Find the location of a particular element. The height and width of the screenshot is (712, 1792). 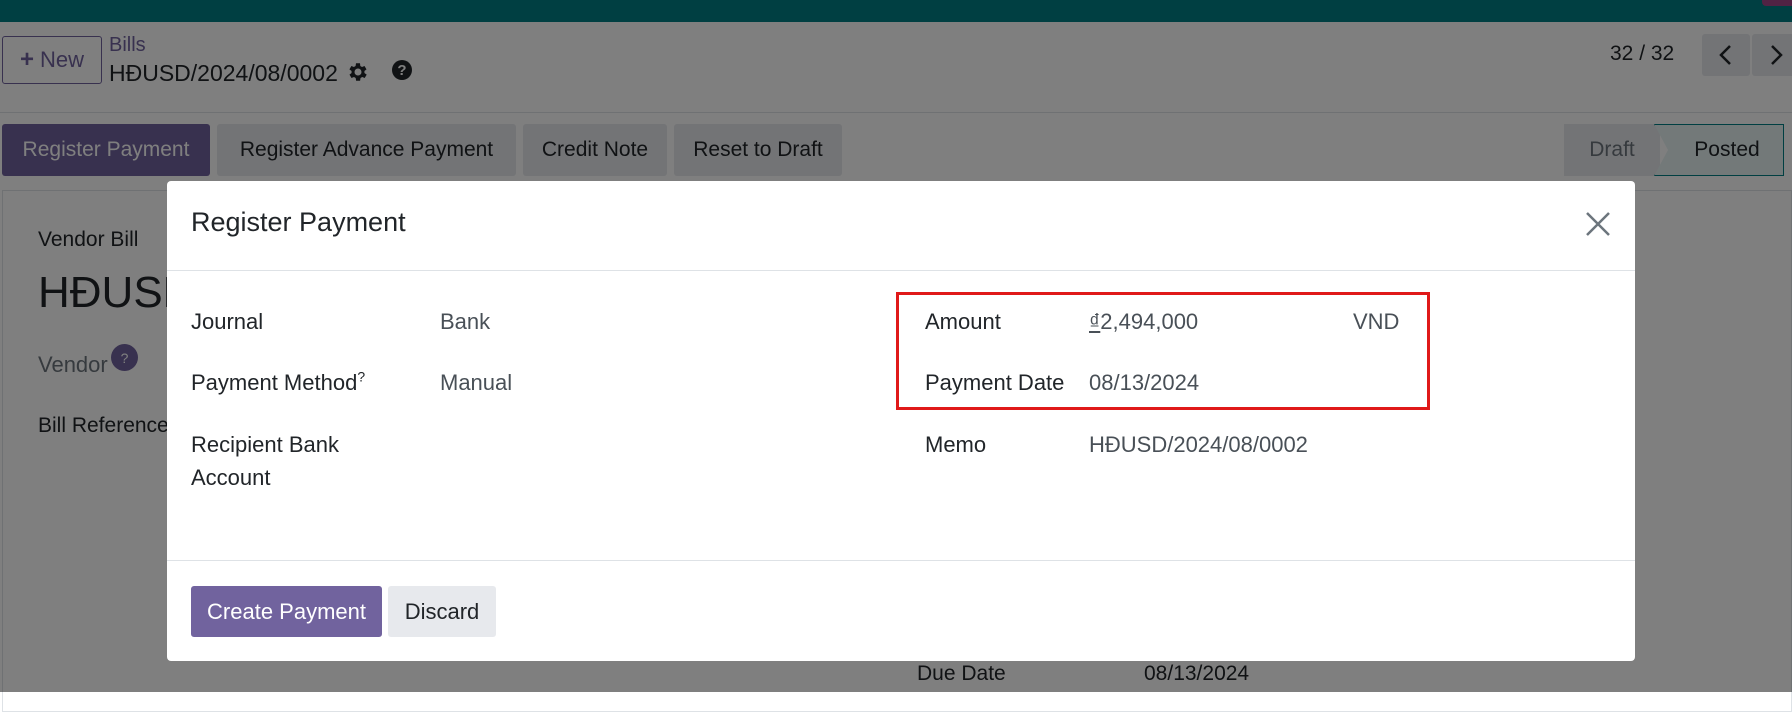

payment-method-label-text: Payment Method is located at coordinates (274, 382).